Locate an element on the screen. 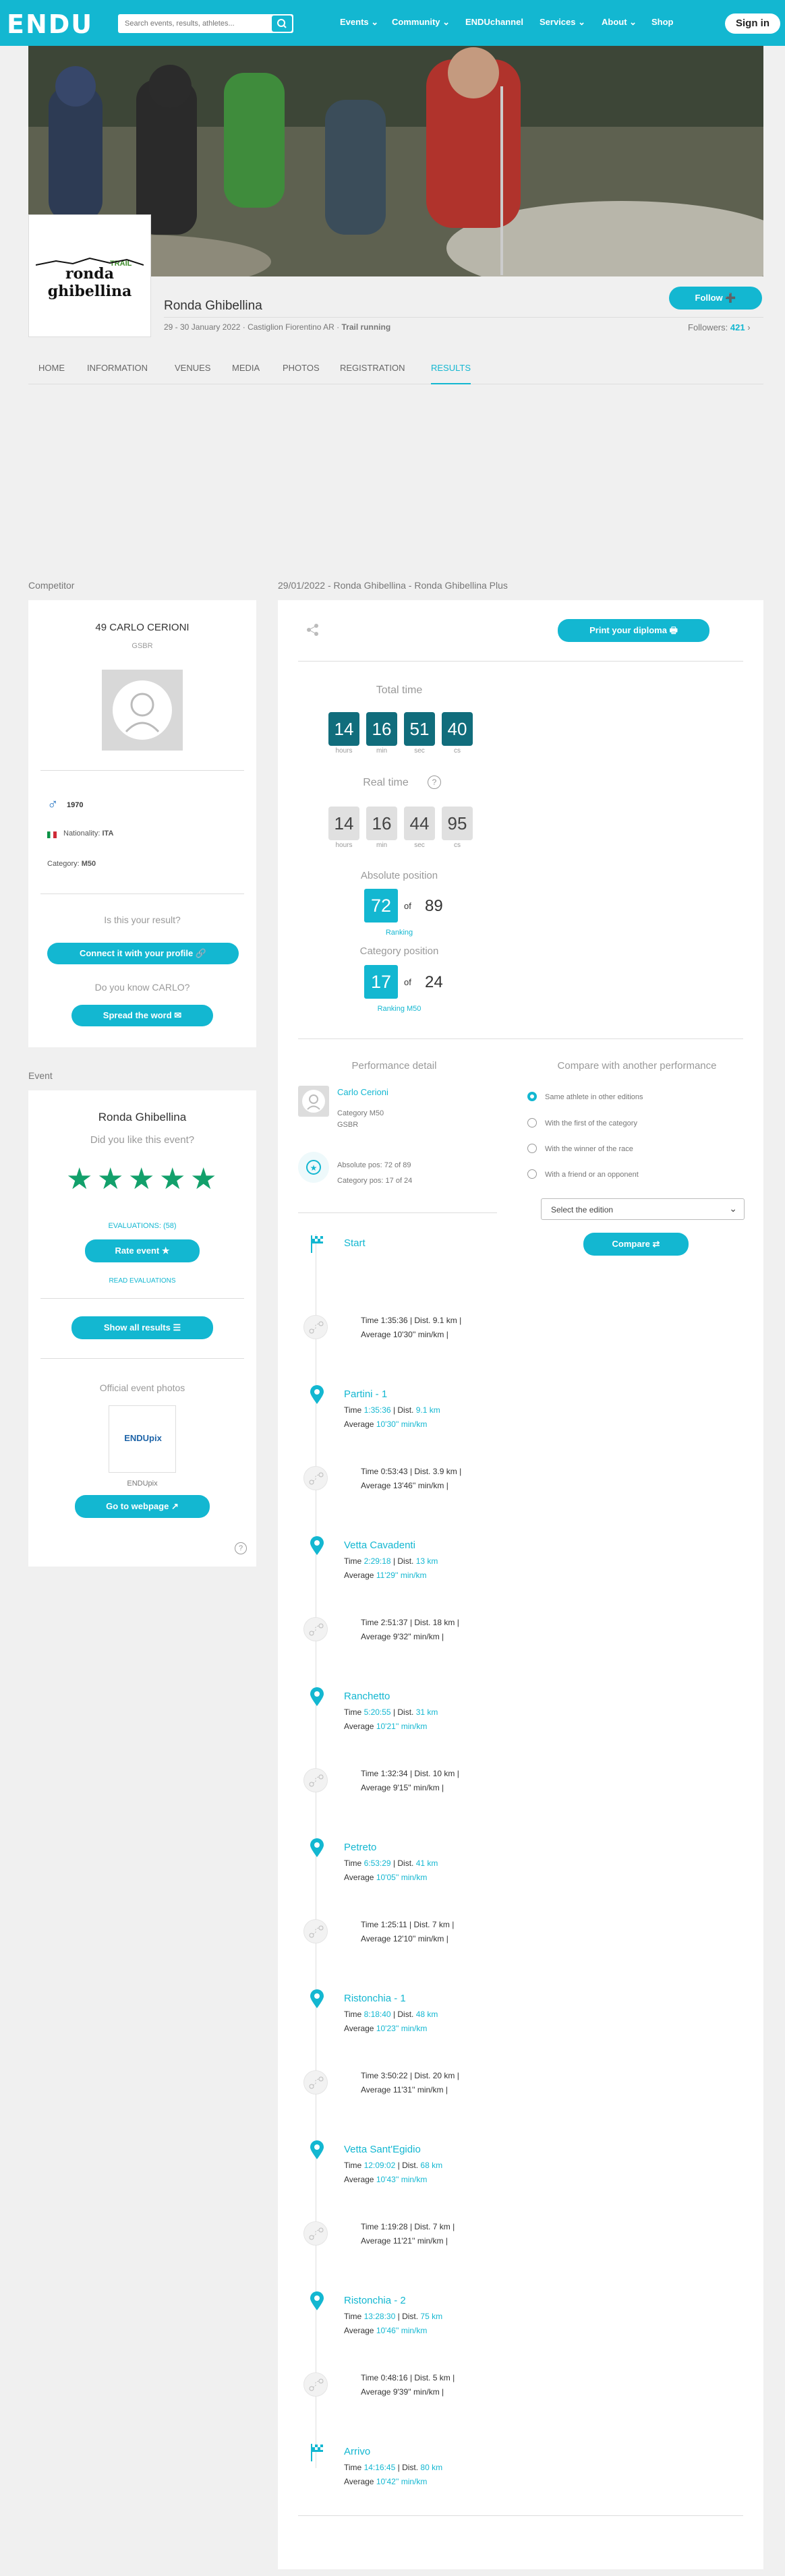  tab-venues: VENUES is located at coordinates (192, 368).